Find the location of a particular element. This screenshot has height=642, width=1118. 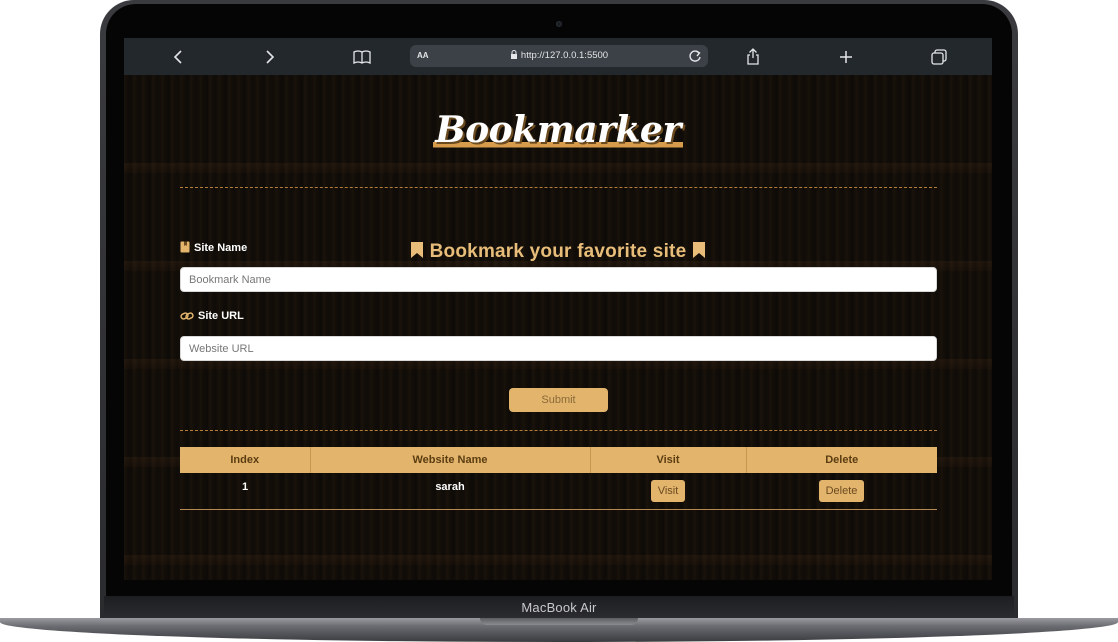

new-tab-icon is located at coordinates (846, 56).